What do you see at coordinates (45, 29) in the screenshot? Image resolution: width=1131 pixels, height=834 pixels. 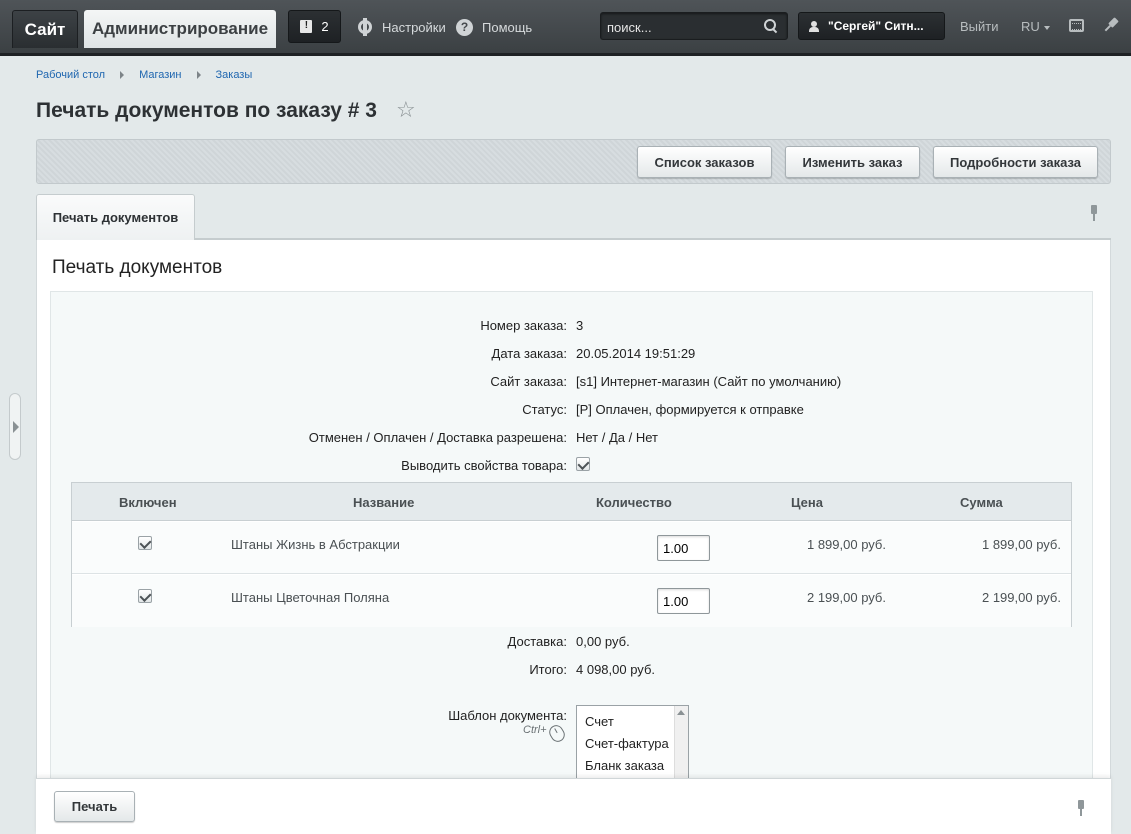 I see `site-tab: Сайт` at bounding box center [45, 29].